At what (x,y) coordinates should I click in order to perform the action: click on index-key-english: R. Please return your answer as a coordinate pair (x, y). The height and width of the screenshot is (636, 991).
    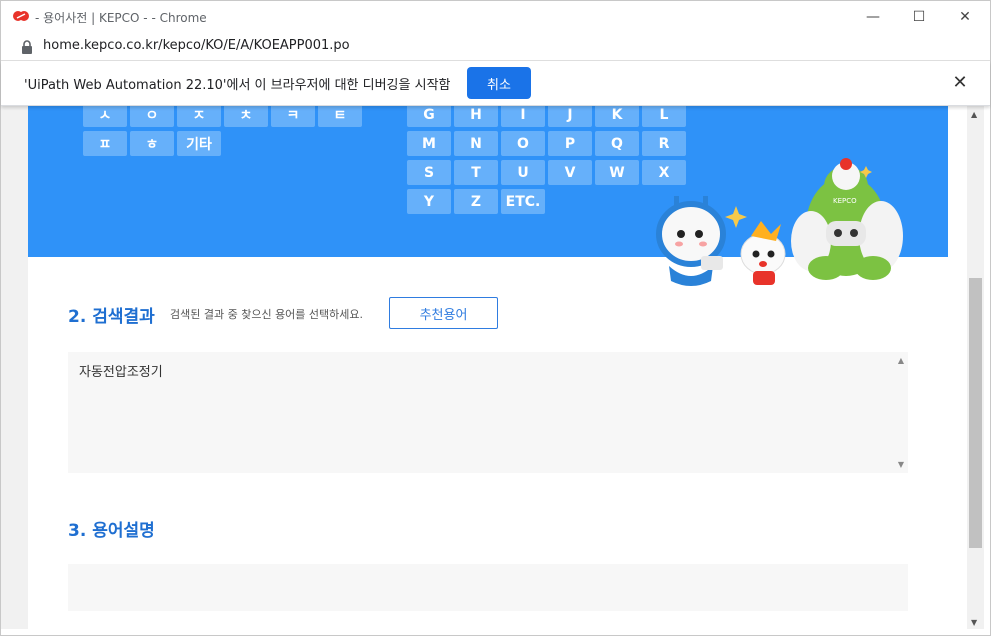
    Looking at the image, I should click on (664, 143).